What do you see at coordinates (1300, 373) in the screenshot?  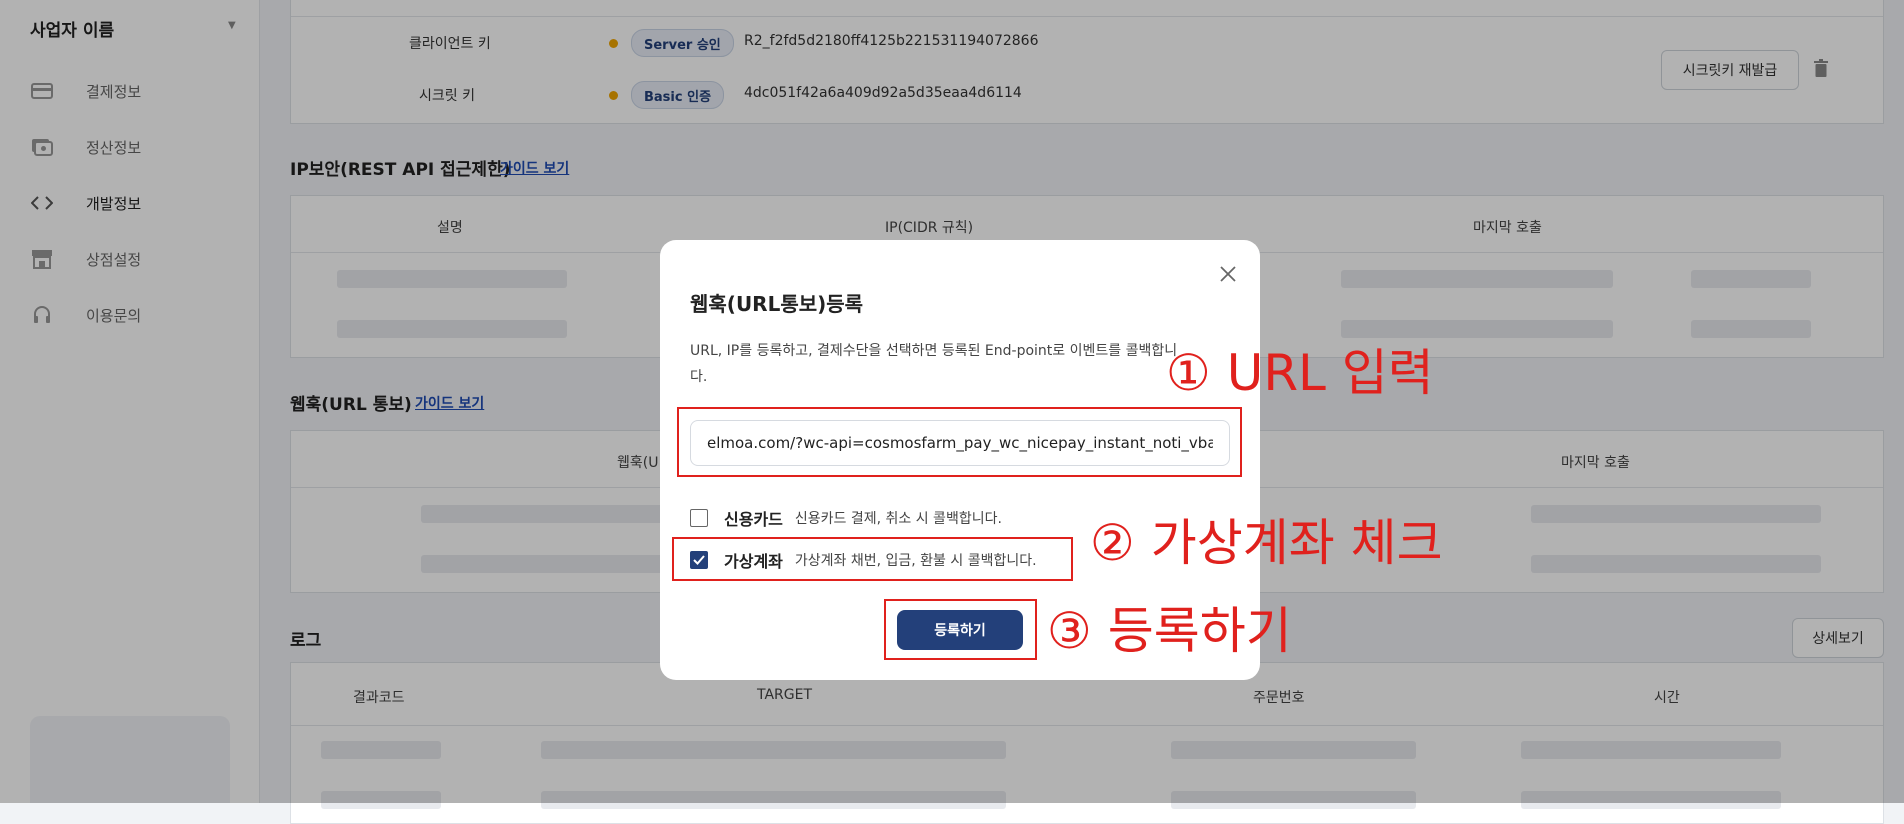 I see `annotation-step1: ① URL 입력` at bounding box center [1300, 373].